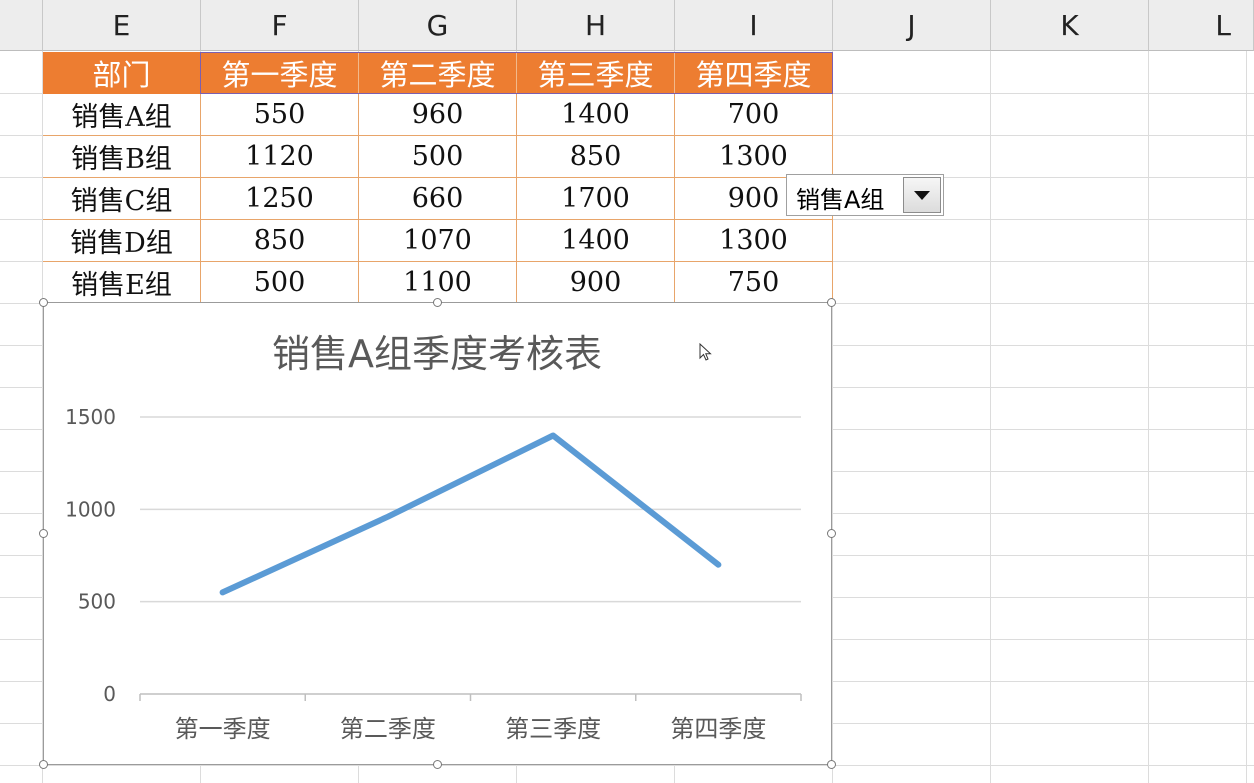 This screenshot has height=783, width=1254. Describe the element at coordinates (596, 25) in the screenshot. I see `column-header-h: H` at that location.